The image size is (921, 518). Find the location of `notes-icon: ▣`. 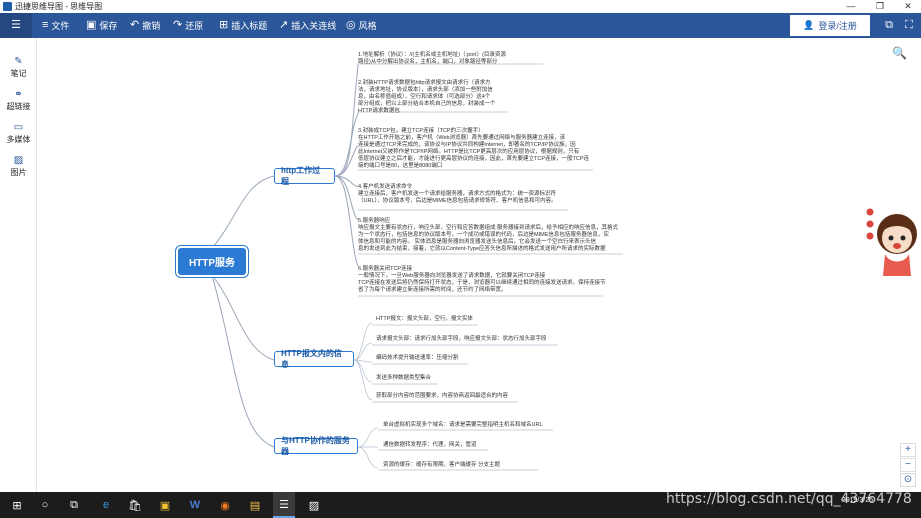

notes-icon: ▣ is located at coordinates (165, 505).